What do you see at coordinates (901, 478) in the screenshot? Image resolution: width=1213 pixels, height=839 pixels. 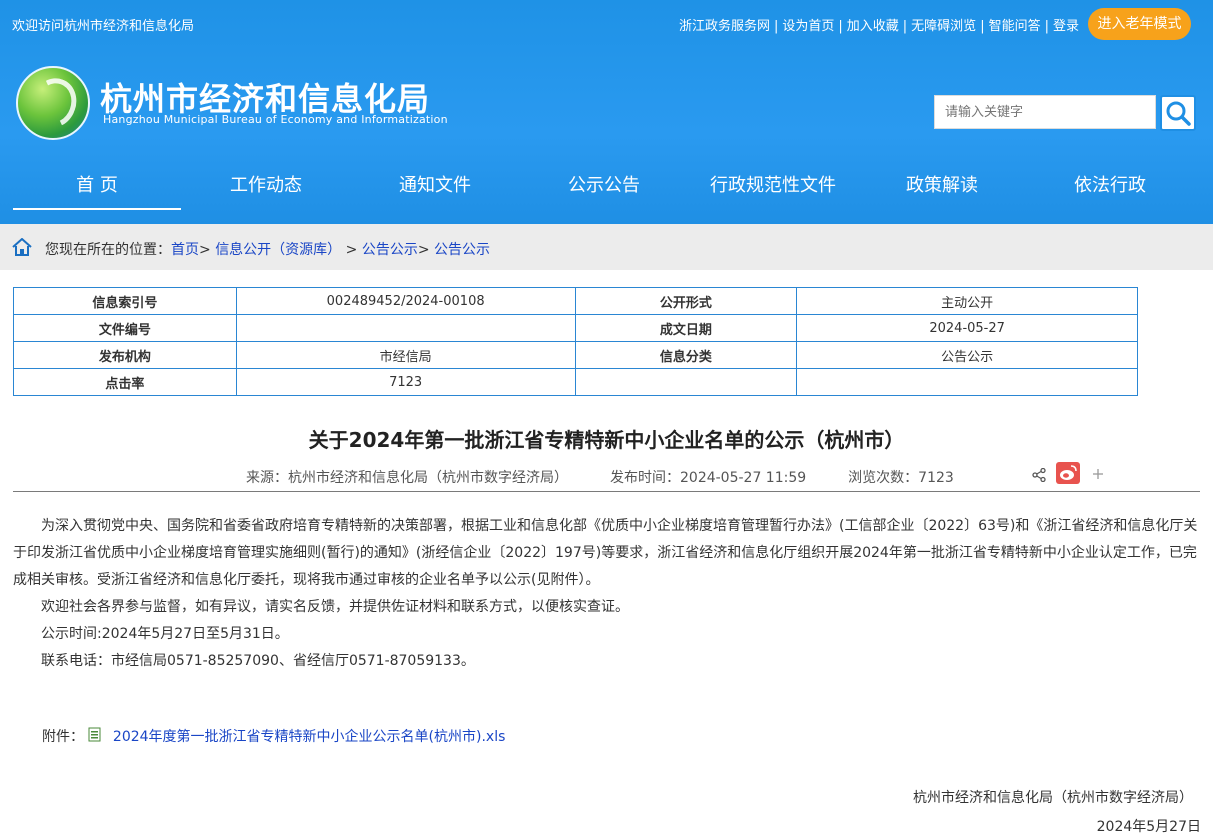 I see `article-views: 浏览次数：7123` at bounding box center [901, 478].